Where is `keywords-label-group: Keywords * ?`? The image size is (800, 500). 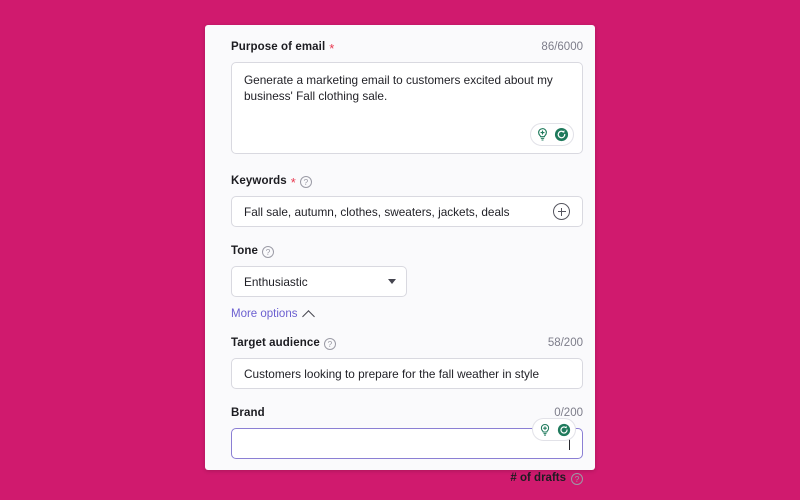
keywords-label-group: Keywords * ? is located at coordinates (271, 182).